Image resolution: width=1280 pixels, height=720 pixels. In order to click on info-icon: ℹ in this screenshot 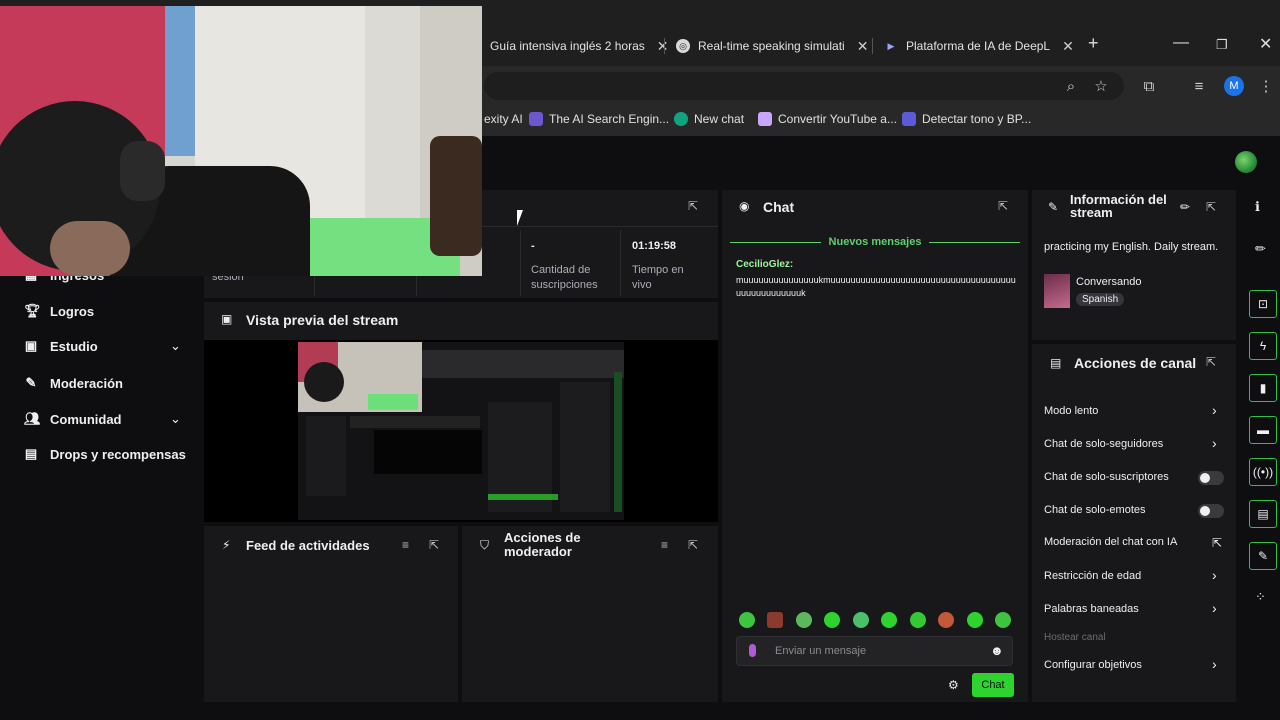, I will do `click(1257, 207)`.